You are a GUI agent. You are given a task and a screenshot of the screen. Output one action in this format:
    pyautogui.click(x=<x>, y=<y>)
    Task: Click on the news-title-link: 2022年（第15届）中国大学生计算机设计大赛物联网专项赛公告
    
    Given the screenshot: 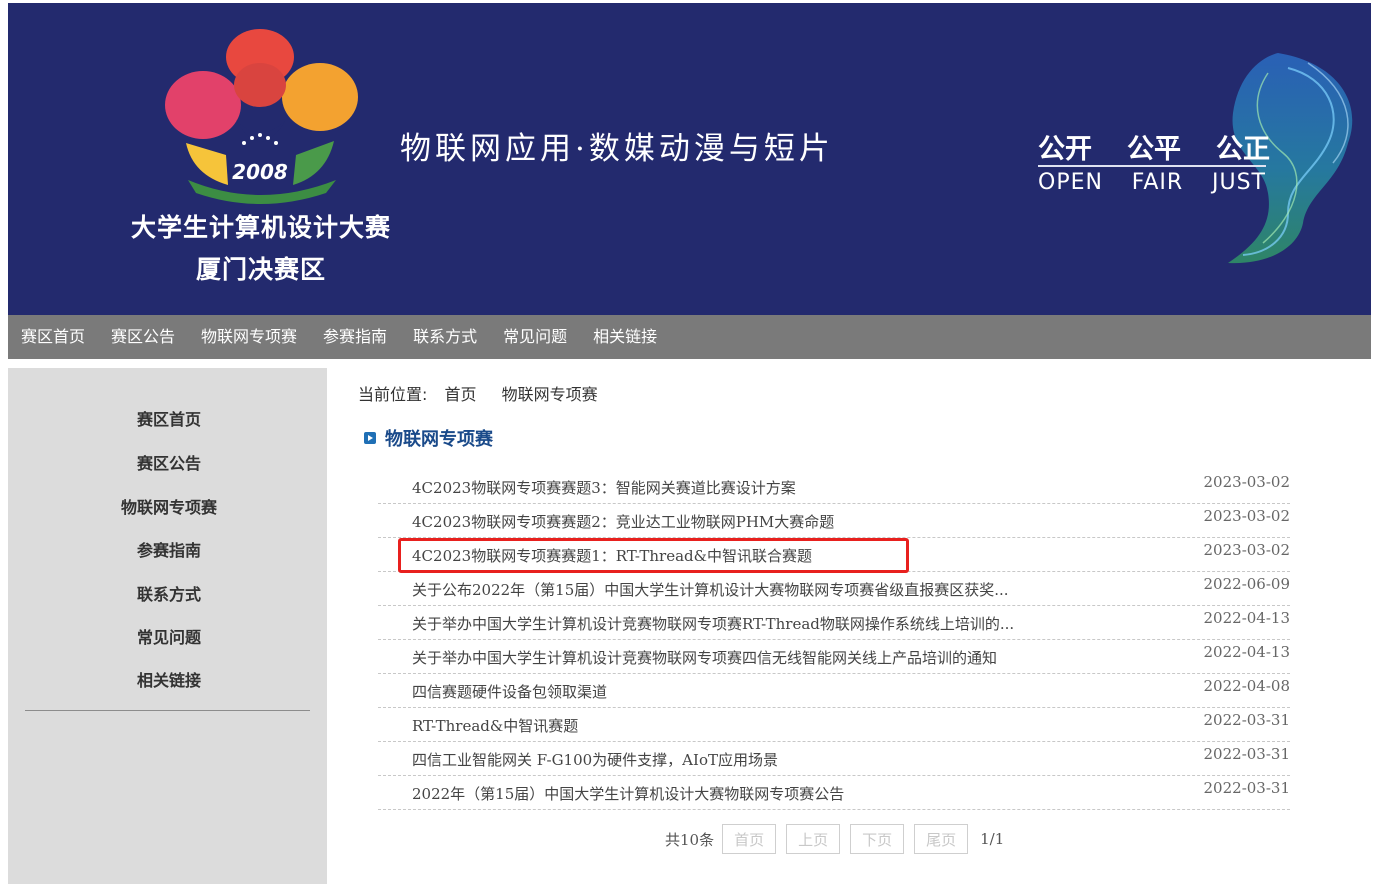 What is the action you would take?
    pyautogui.click(x=628, y=793)
    